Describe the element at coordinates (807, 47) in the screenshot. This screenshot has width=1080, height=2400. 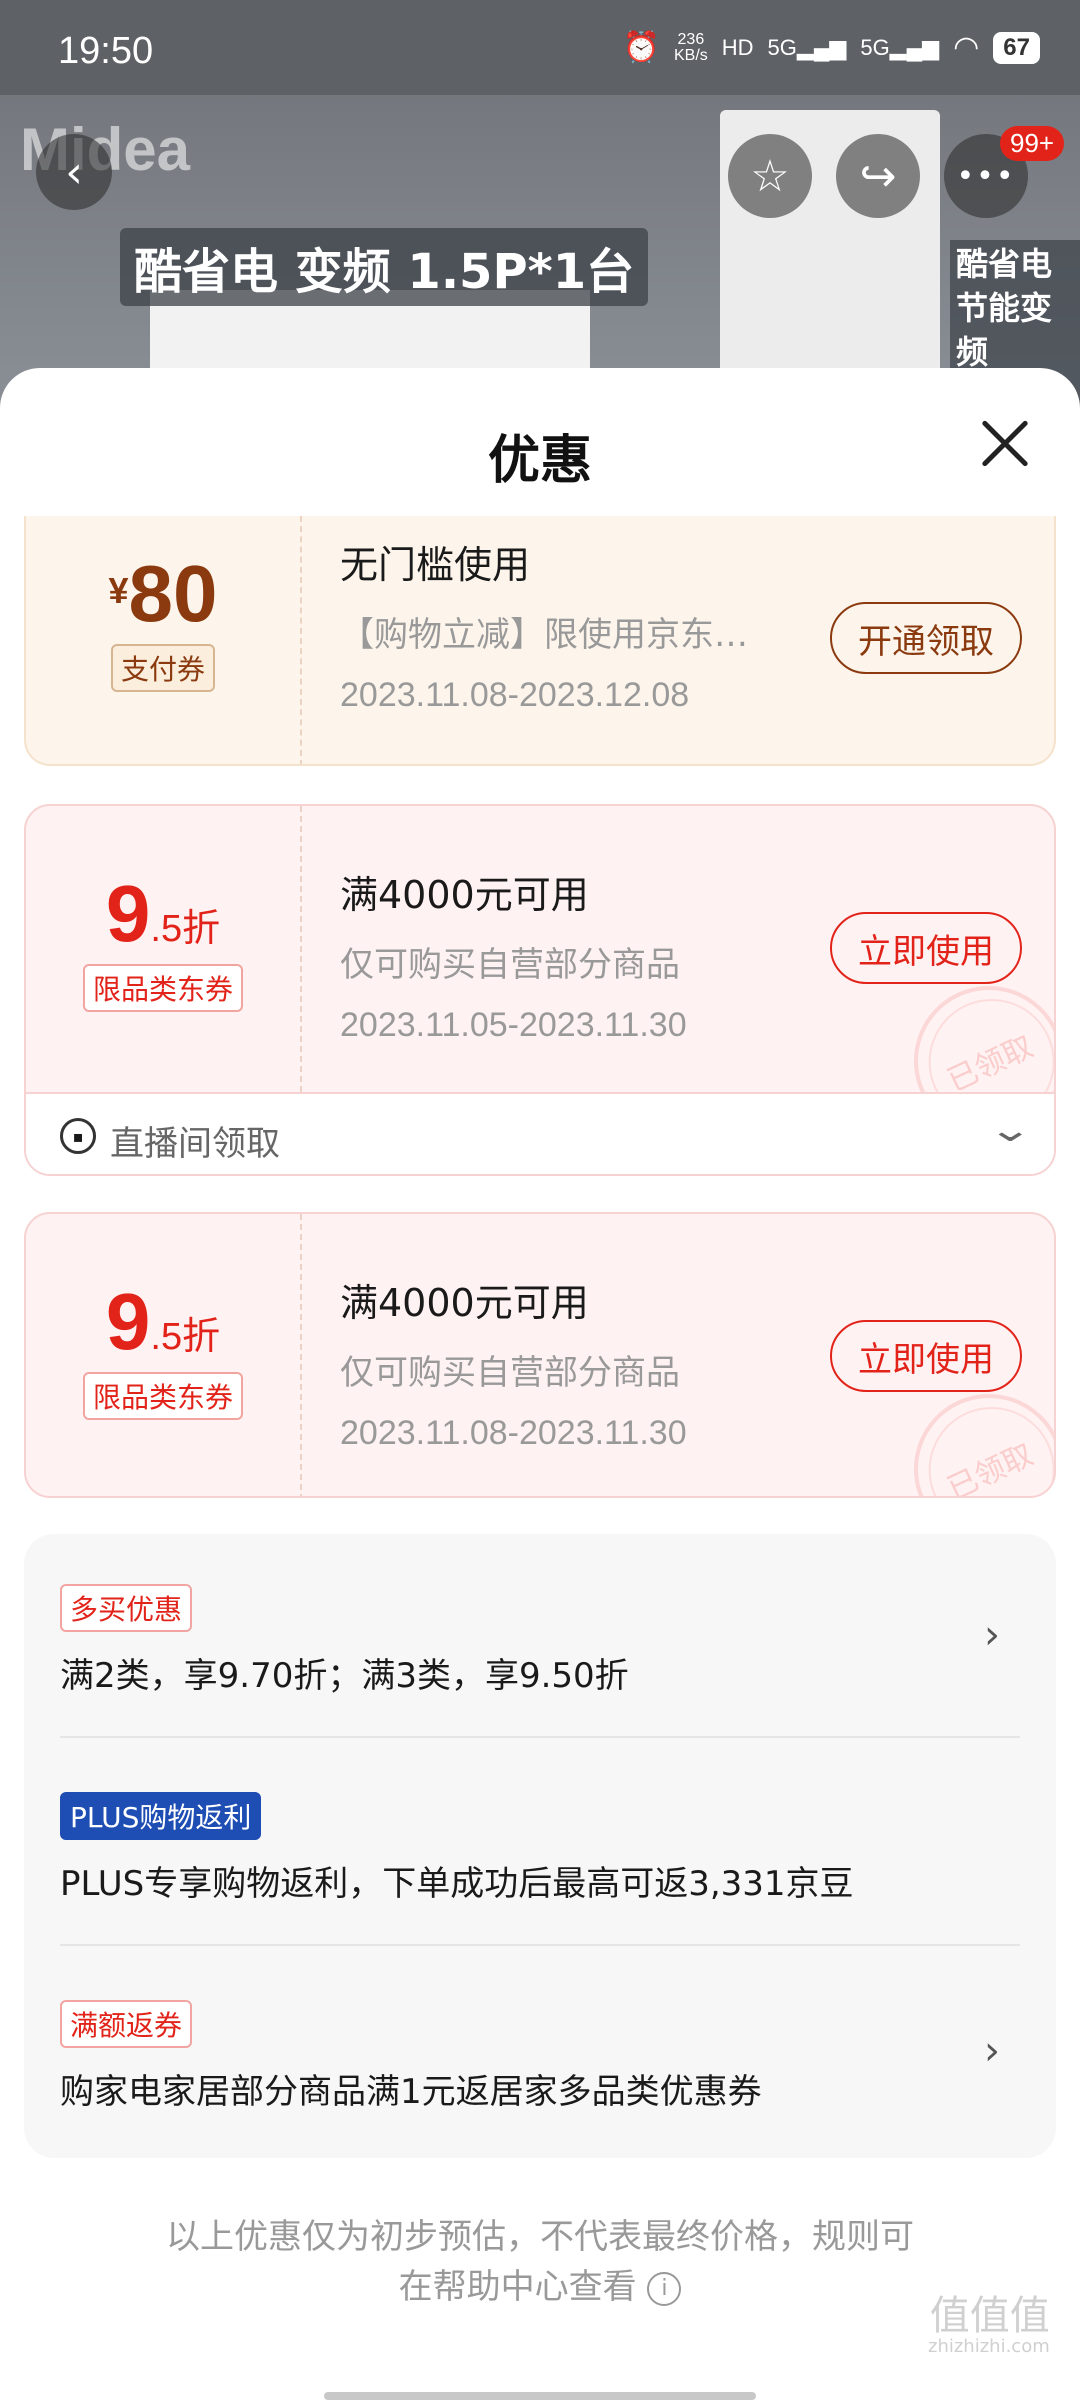
I see `signal-5g-icon: 5G▂▄▆` at that location.